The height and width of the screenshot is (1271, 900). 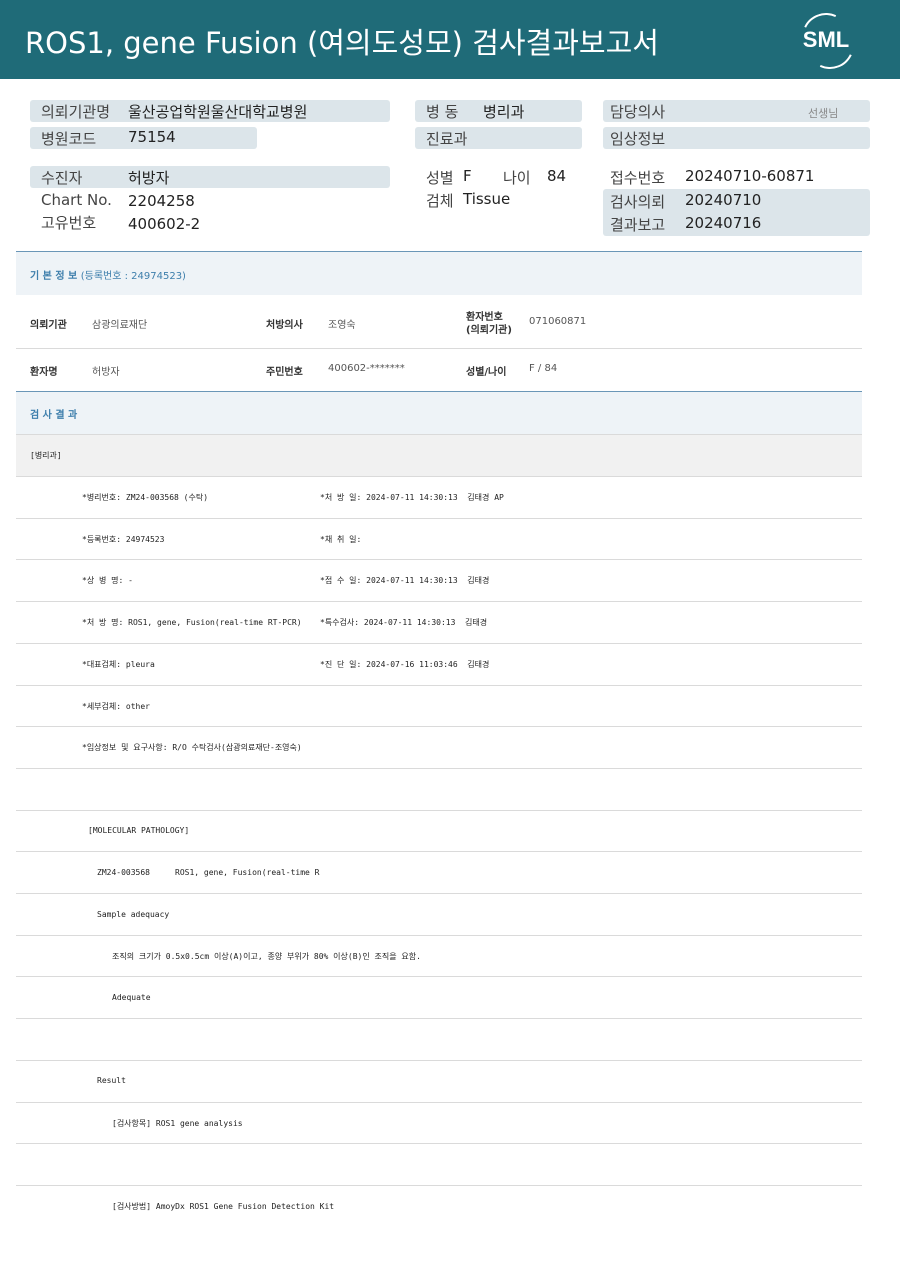 I want to click on pt-name-label: 환자명, so click(x=44, y=372).